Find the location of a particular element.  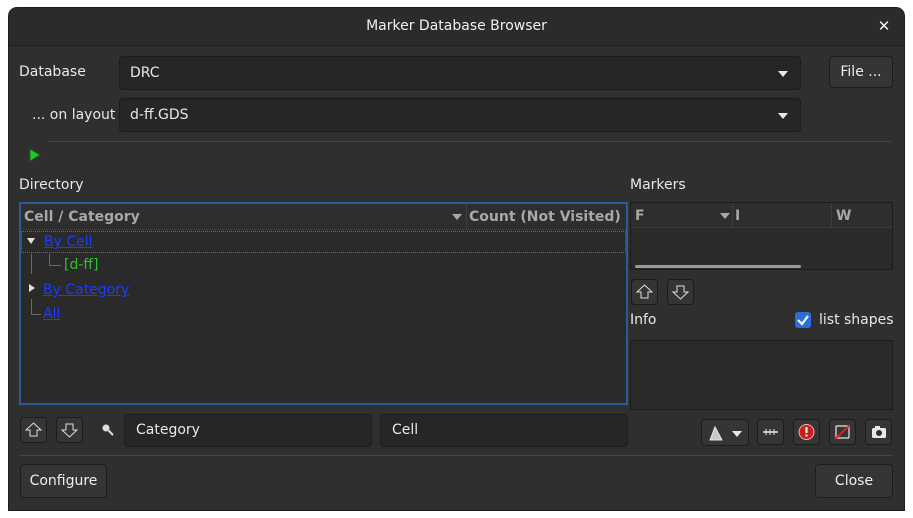

marker-down-button is located at coordinates (680, 292).